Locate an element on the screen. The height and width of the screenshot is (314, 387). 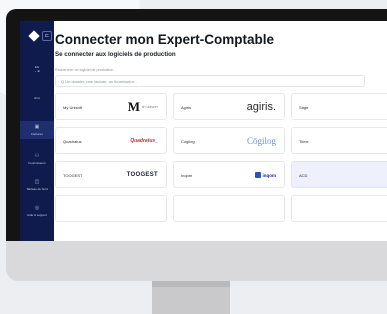
software-card-acd: ACD is located at coordinates (339, 174).